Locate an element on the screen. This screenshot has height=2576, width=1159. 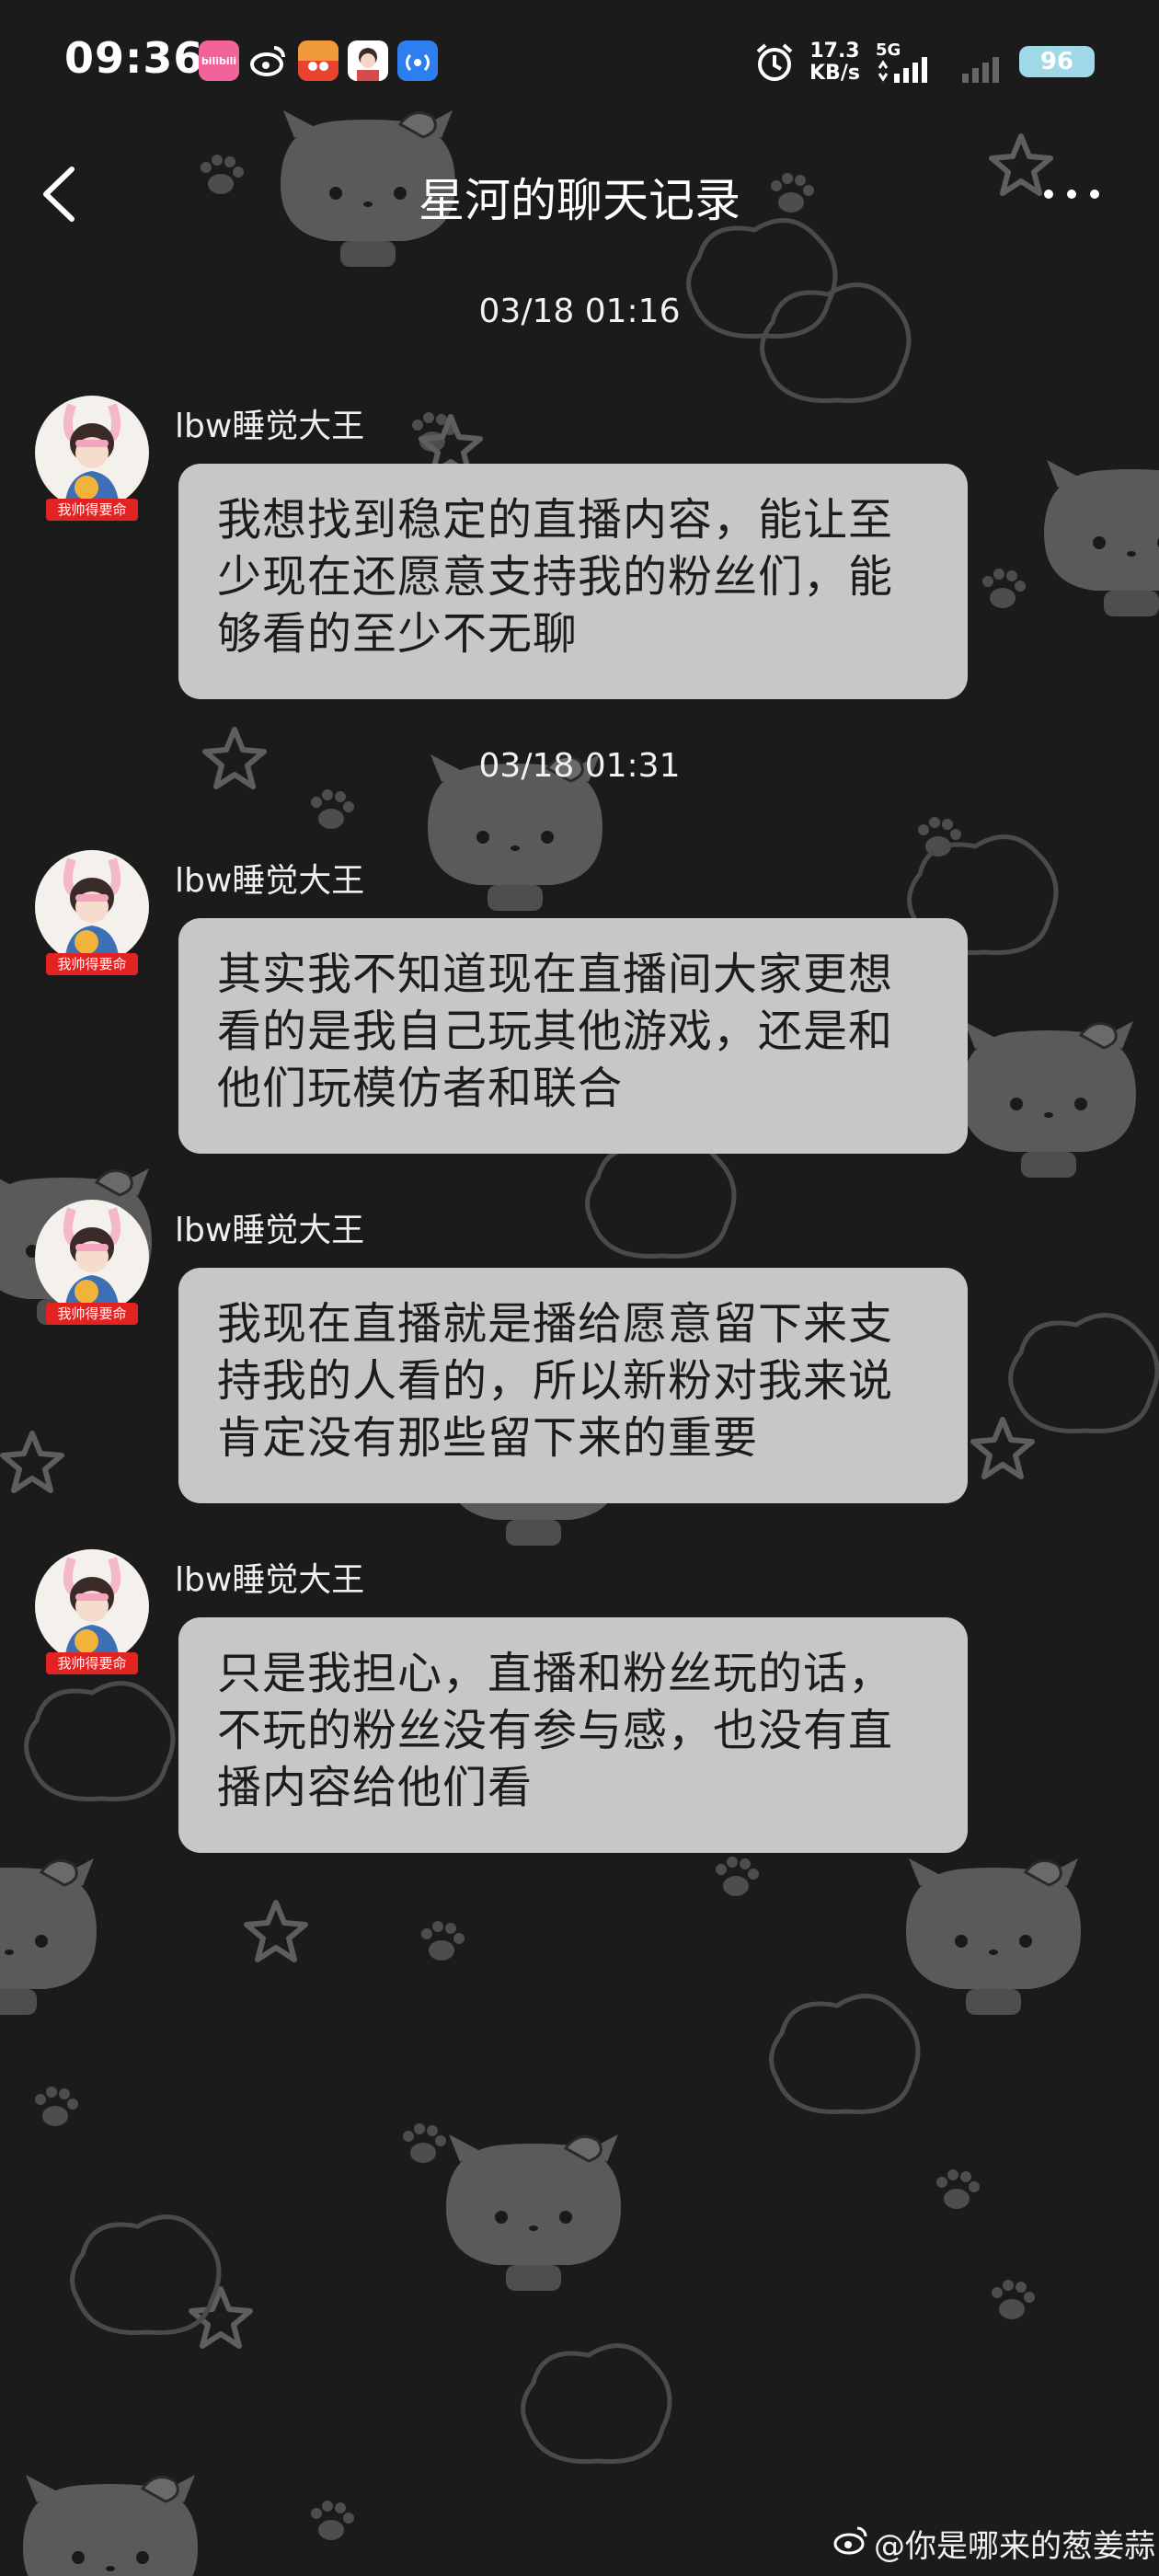
broadcast-icon is located at coordinates (417, 60).